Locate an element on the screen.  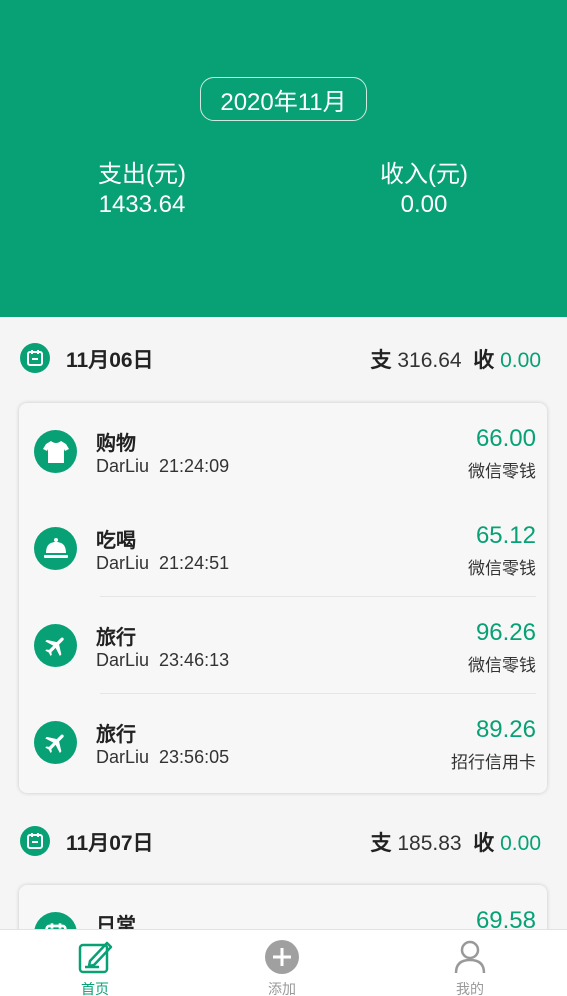
tab-label: 添加 is located at coordinates (282, 988).